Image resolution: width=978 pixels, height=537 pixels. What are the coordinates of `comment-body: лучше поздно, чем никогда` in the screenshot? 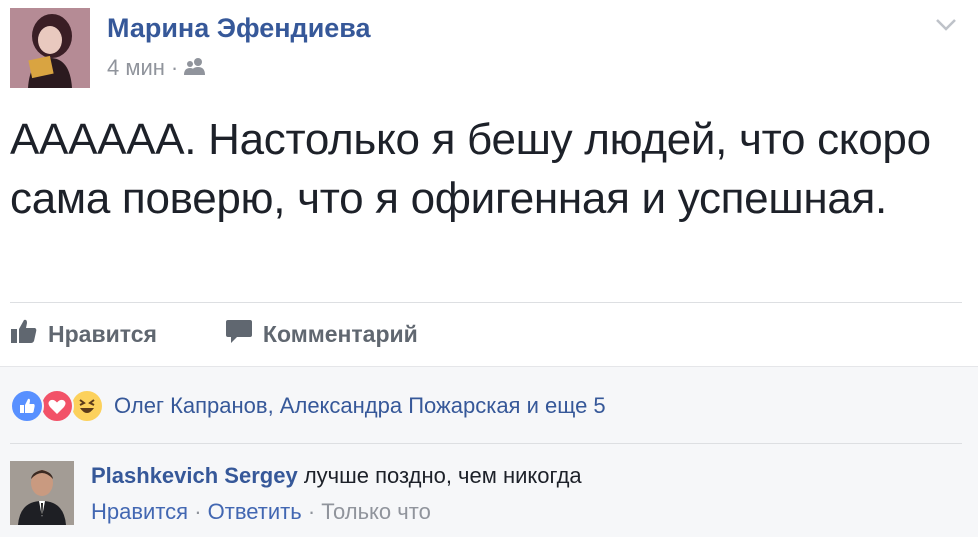 It's located at (442, 475).